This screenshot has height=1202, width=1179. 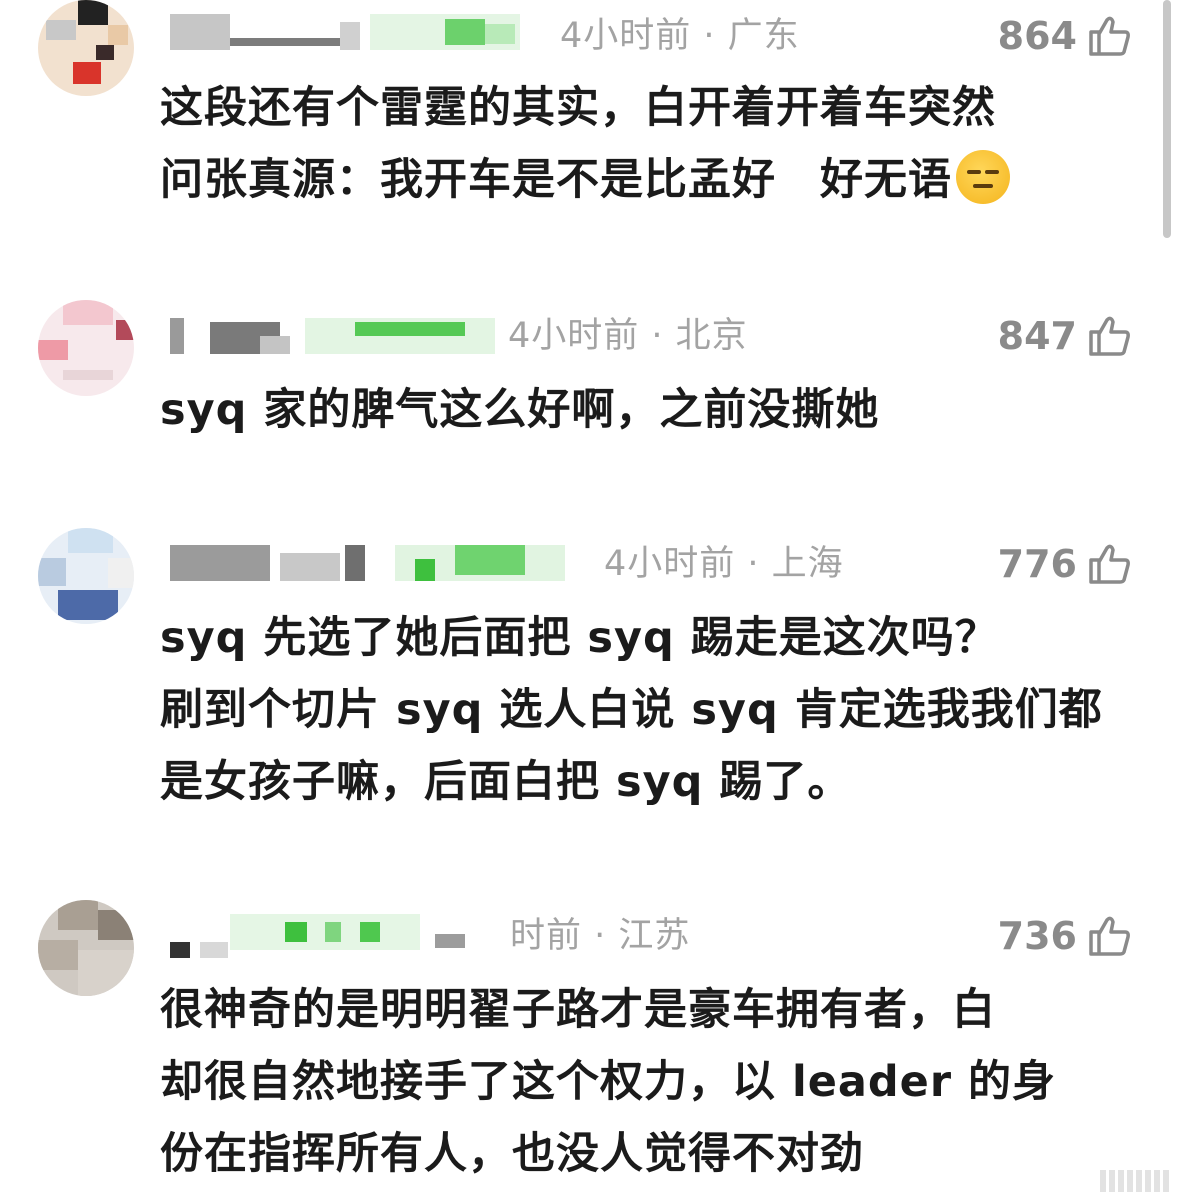 What do you see at coordinates (631, 710) in the screenshot?
I see `comment-line: 刷到个切片 syq 选人白说 syq 肯定选我我们都` at bounding box center [631, 710].